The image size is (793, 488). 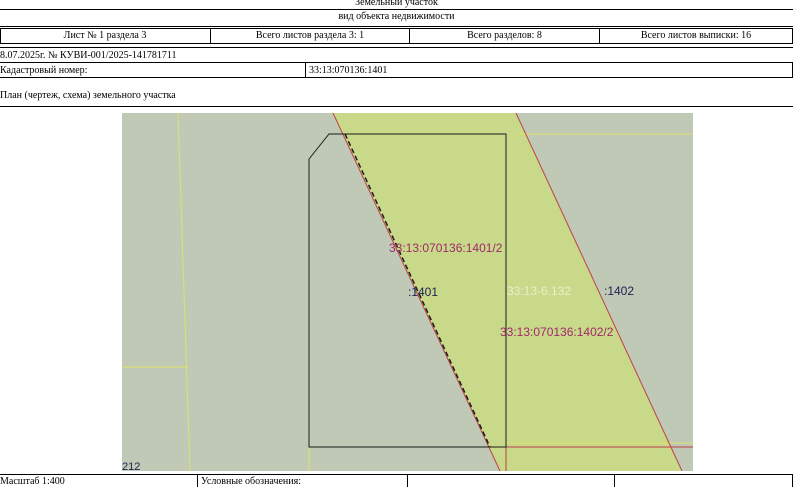 What do you see at coordinates (396, 70) in the screenshot?
I see `cadastral-row: Кадастровый номер: 33:13:070136:1401` at bounding box center [396, 70].